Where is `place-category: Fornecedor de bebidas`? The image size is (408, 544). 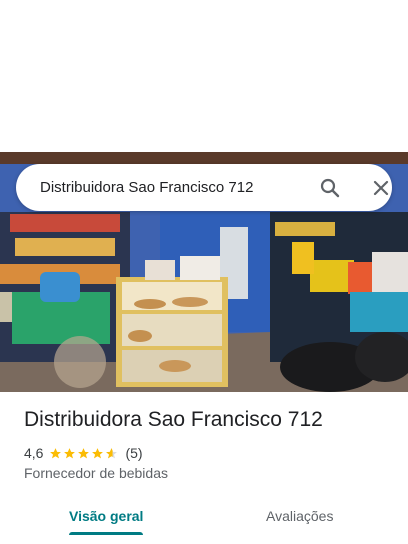
place-category: Fornecedor de bebidas is located at coordinates (96, 473).